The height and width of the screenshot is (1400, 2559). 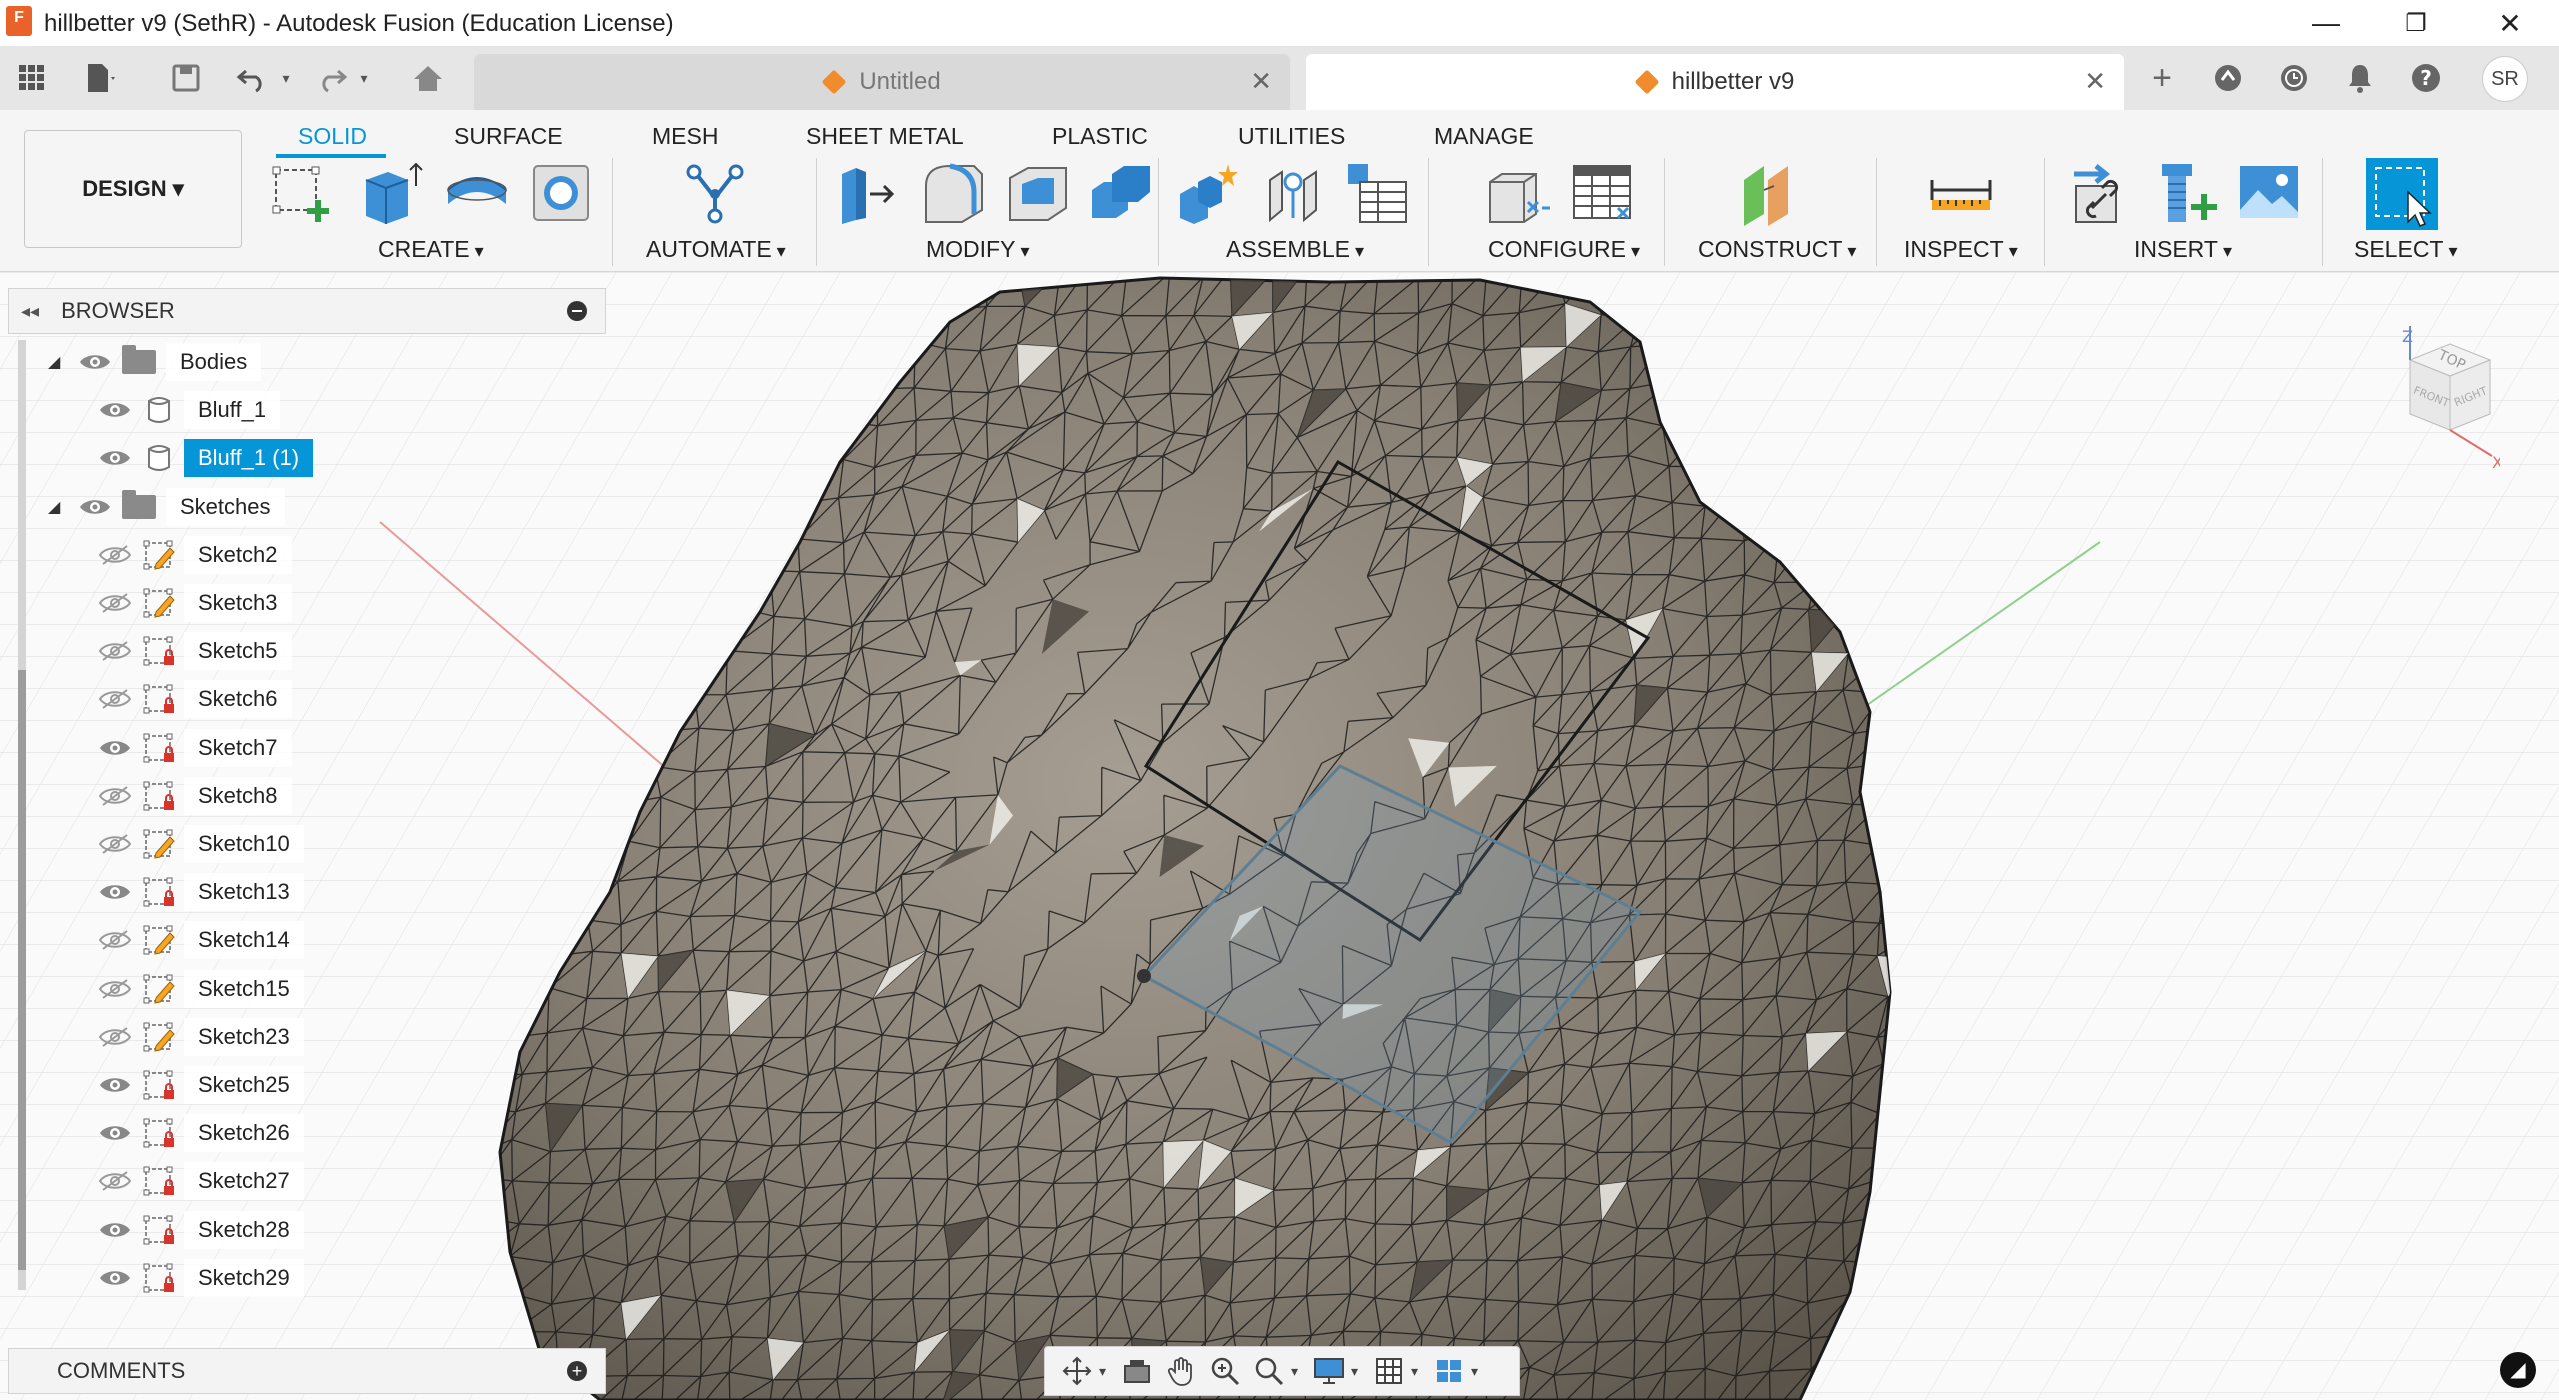 I want to click on browser-item-sketch13: Sketch13, so click(x=201, y=892).